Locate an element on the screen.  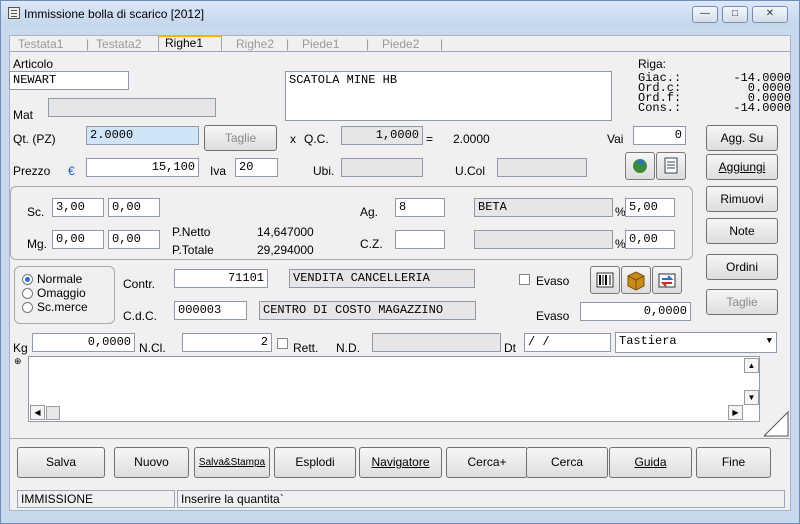
mg-label: Mg. is located at coordinates (37, 244).